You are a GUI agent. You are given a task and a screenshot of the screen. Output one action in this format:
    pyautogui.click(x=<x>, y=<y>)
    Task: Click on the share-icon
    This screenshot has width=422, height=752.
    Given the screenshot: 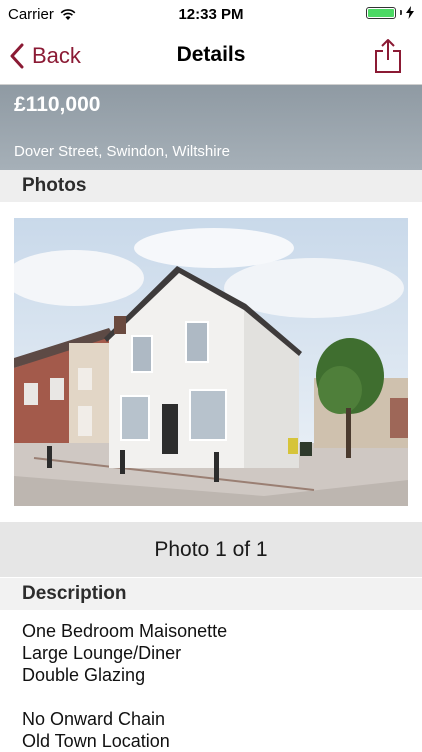 What is the action you would take?
    pyautogui.click(x=388, y=56)
    